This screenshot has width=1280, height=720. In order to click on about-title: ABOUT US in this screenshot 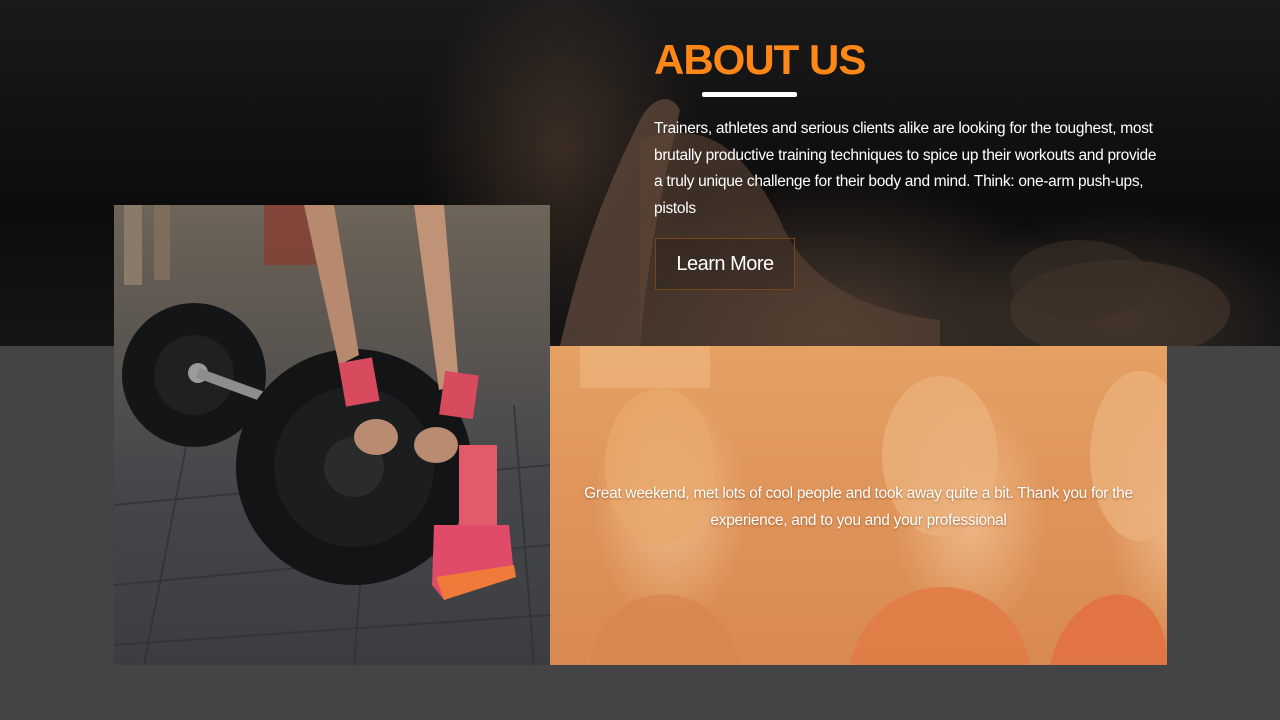, I will do `click(760, 59)`.